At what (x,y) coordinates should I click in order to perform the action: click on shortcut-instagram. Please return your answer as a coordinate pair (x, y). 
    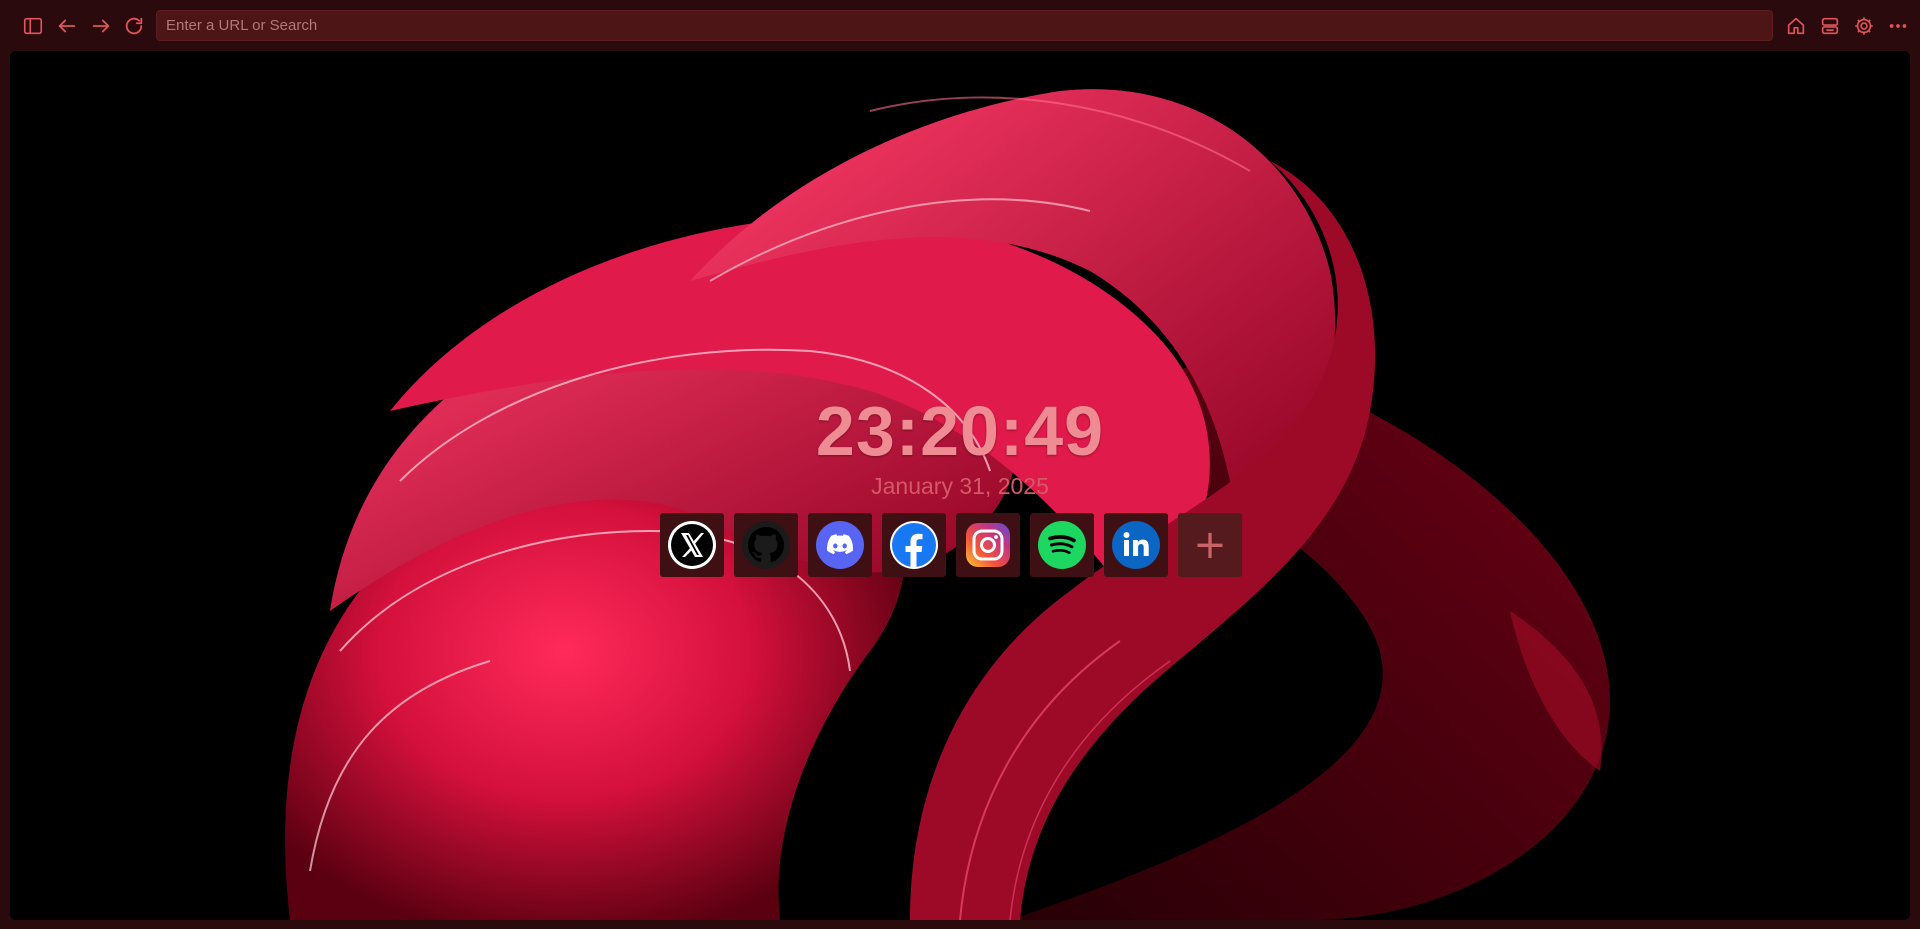
    Looking at the image, I should click on (988, 545).